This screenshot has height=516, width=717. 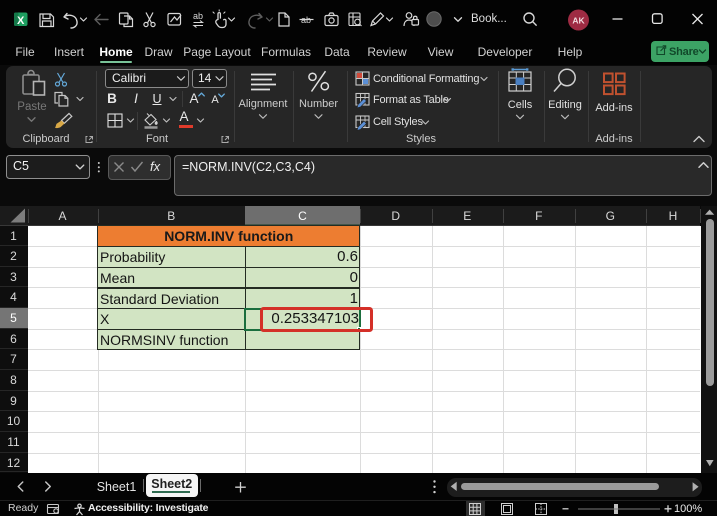 I want to click on svg-text: X, so click(x=21, y=21).